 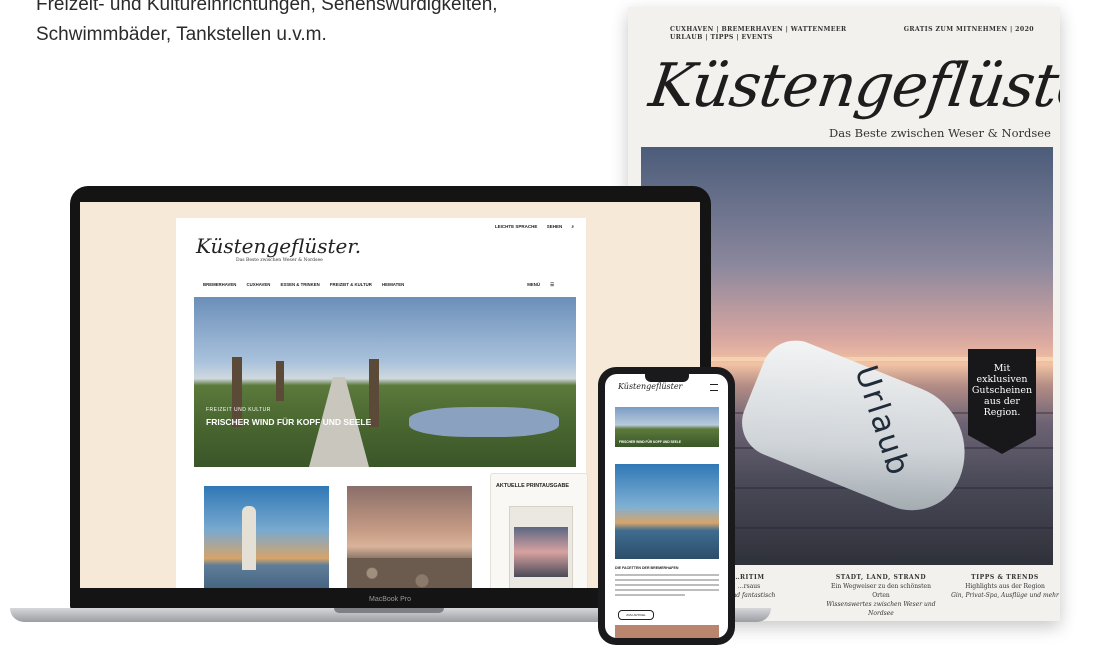 What do you see at coordinates (219, 284) in the screenshot?
I see `nav-bremerhaven: BREMERHAVEN` at bounding box center [219, 284].